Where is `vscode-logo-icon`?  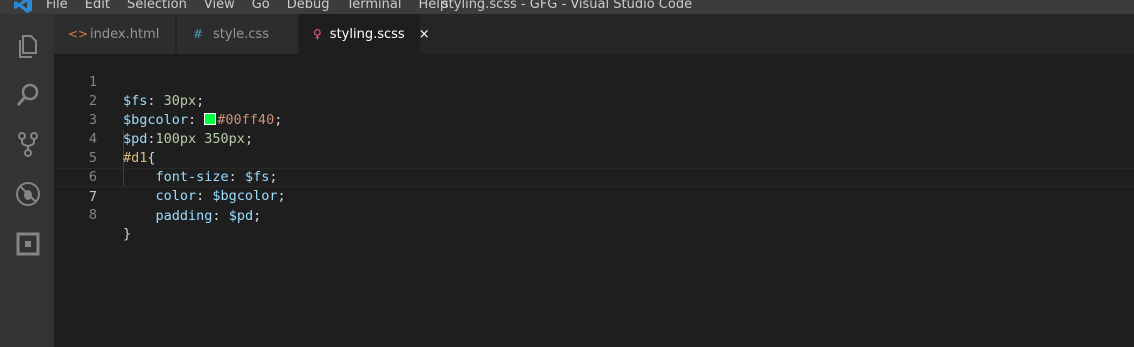
vscode-logo-icon is located at coordinates (23, 6).